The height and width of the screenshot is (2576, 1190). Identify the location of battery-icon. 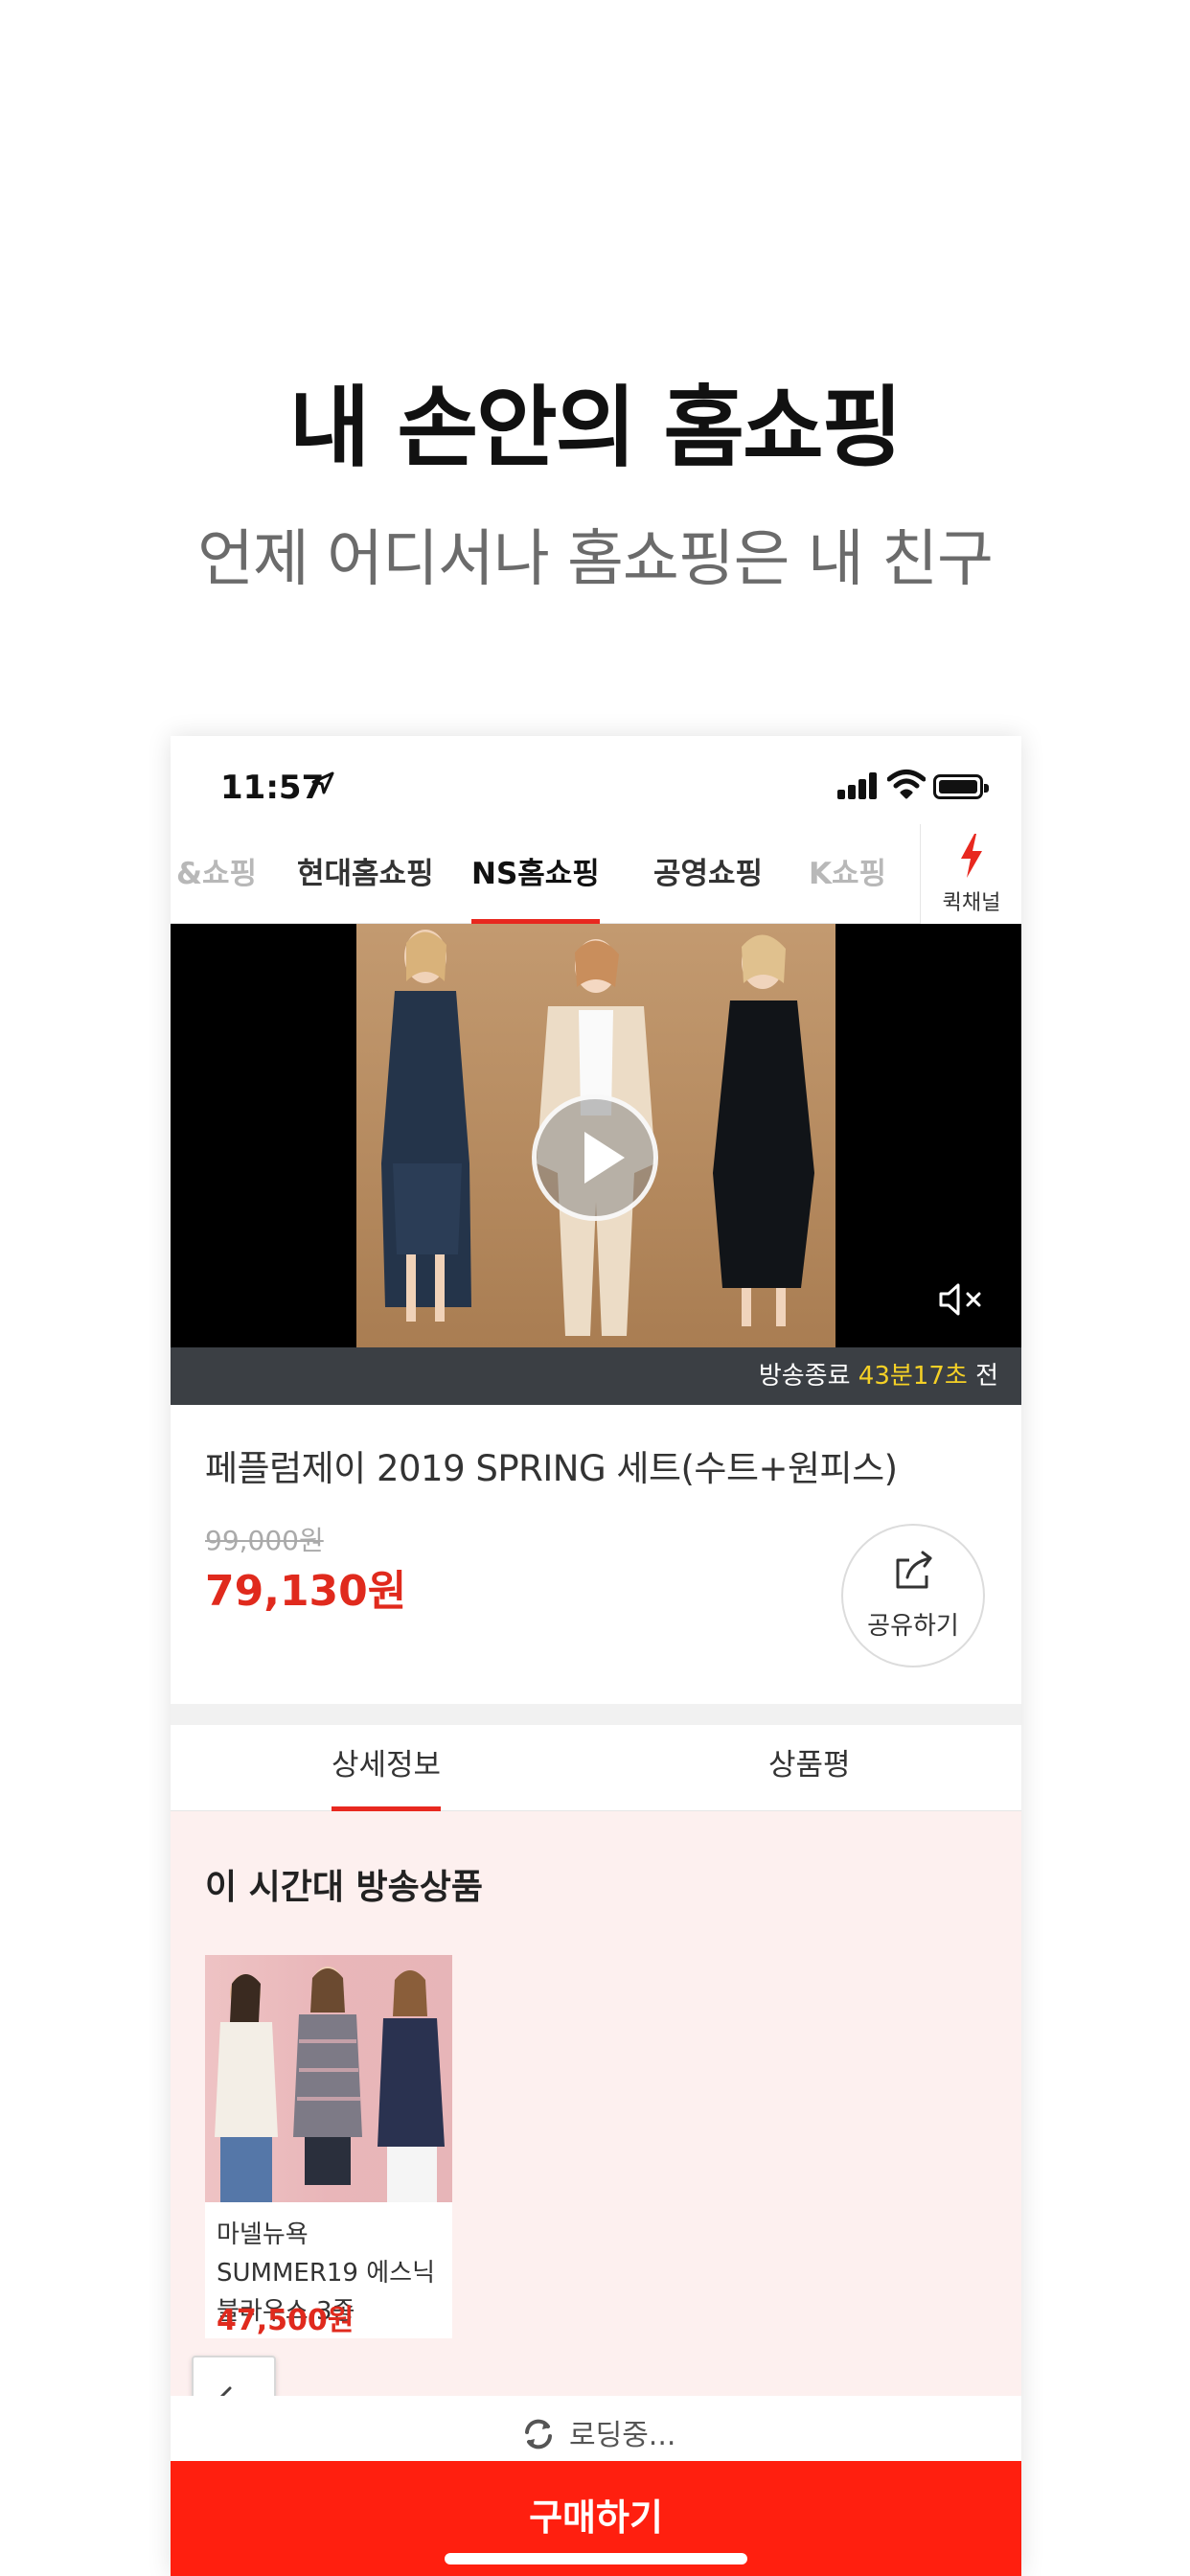
(961, 786).